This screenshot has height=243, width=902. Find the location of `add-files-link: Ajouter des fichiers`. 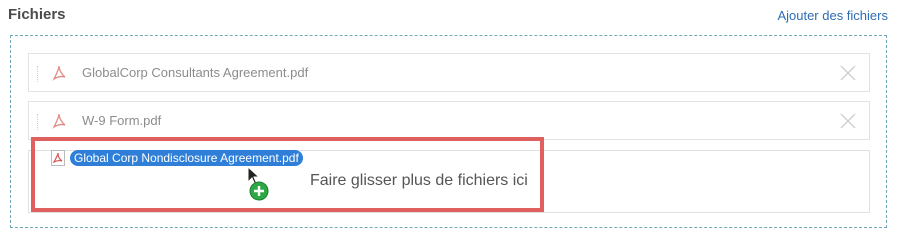

add-files-link: Ajouter des fichiers is located at coordinates (832, 15).